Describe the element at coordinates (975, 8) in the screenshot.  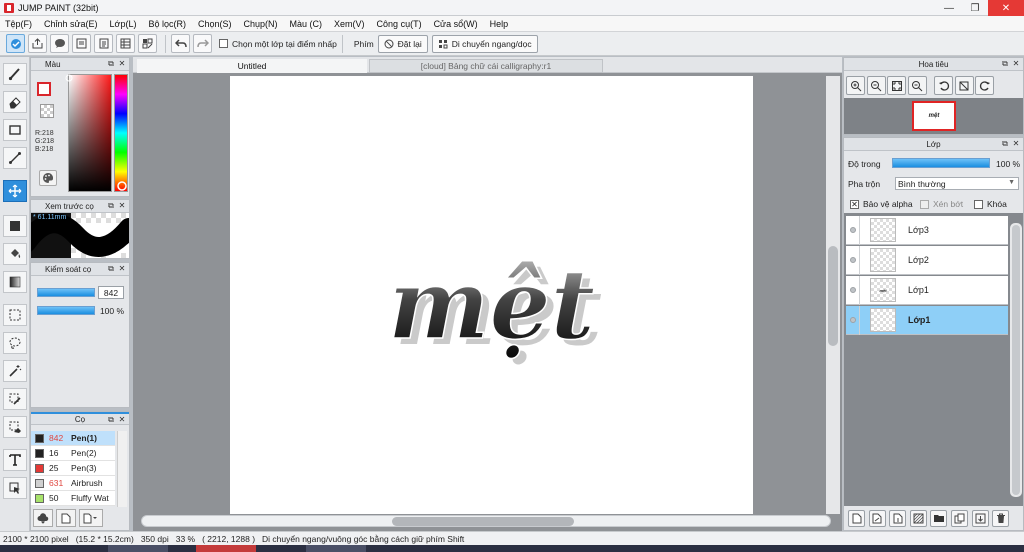
I see `maximize-button: ❐` at that location.